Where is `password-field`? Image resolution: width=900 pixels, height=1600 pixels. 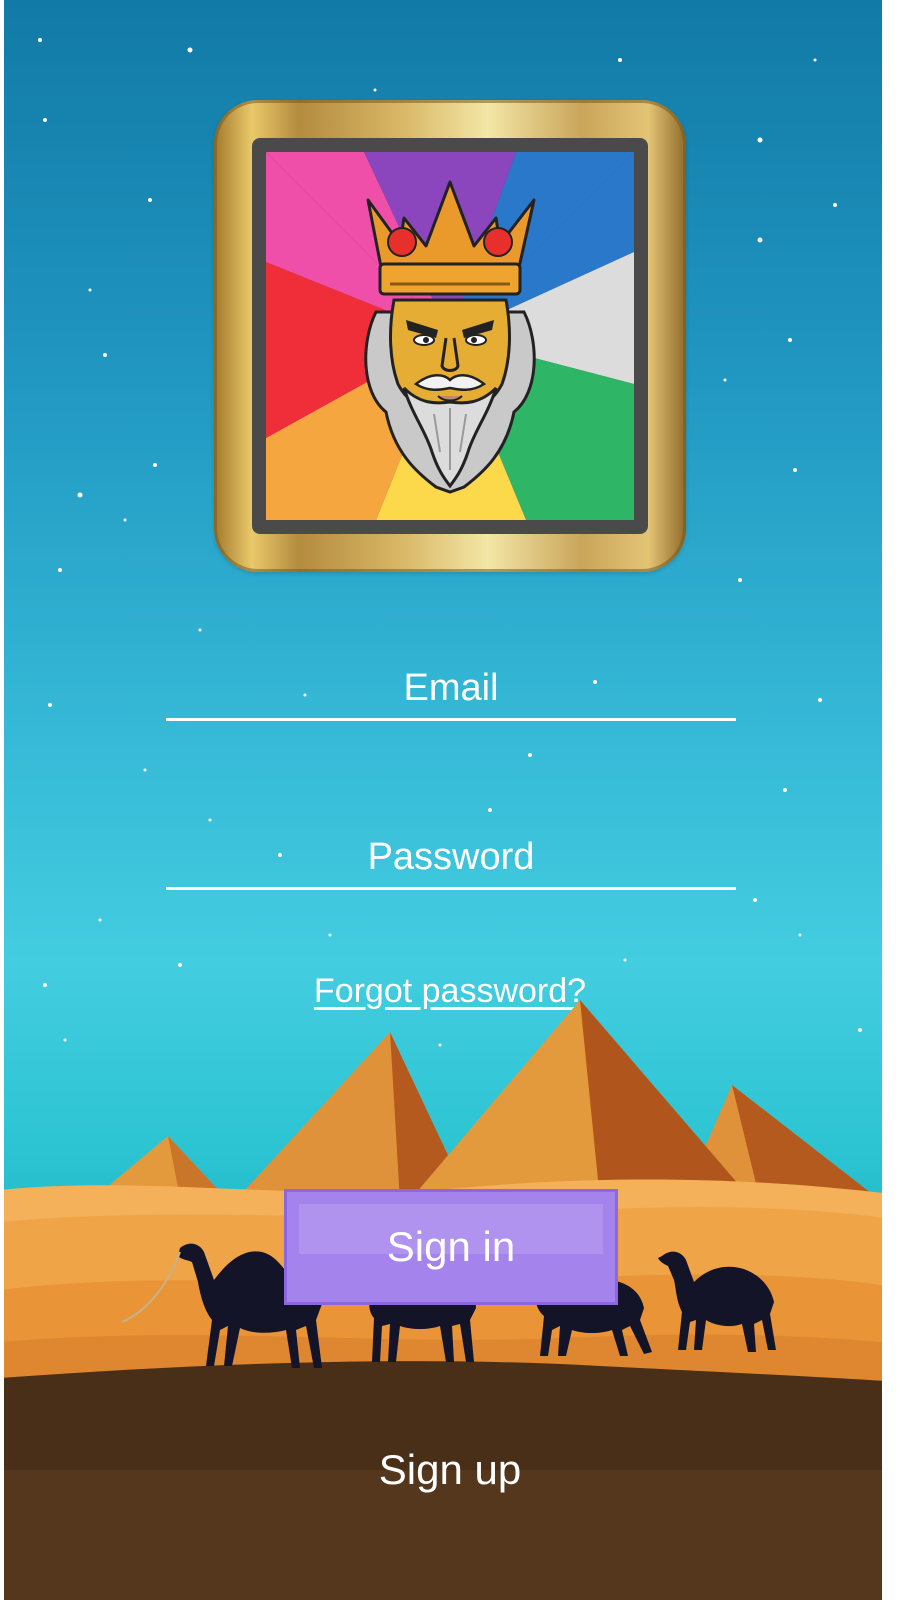
password-field is located at coordinates (451, 858).